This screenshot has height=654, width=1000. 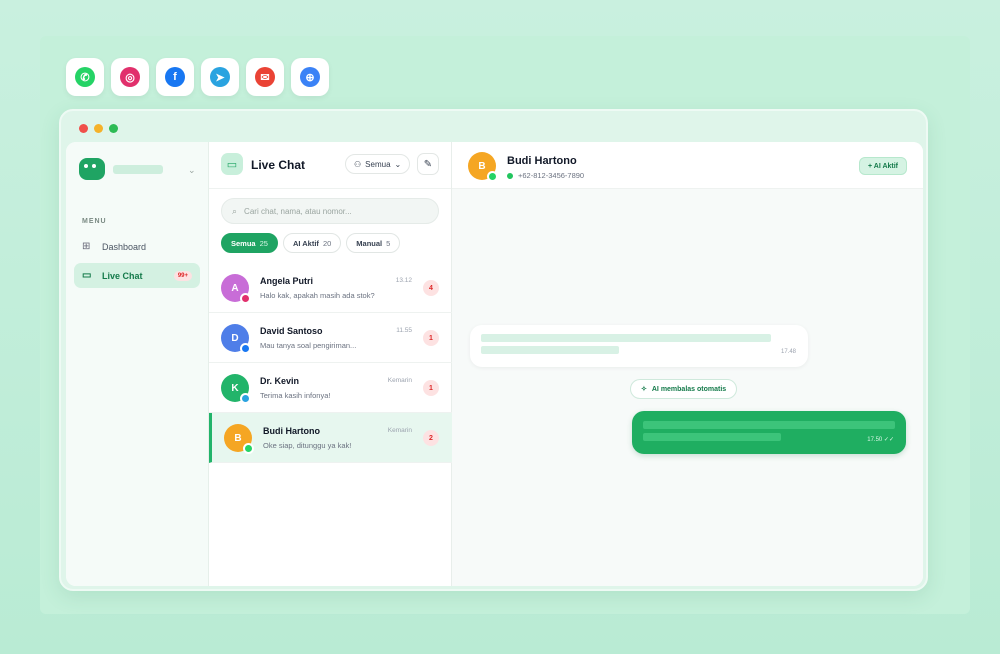 What do you see at coordinates (880, 440) in the screenshot?
I see `message-time: 17.50 ✓✓` at bounding box center [880, 440].